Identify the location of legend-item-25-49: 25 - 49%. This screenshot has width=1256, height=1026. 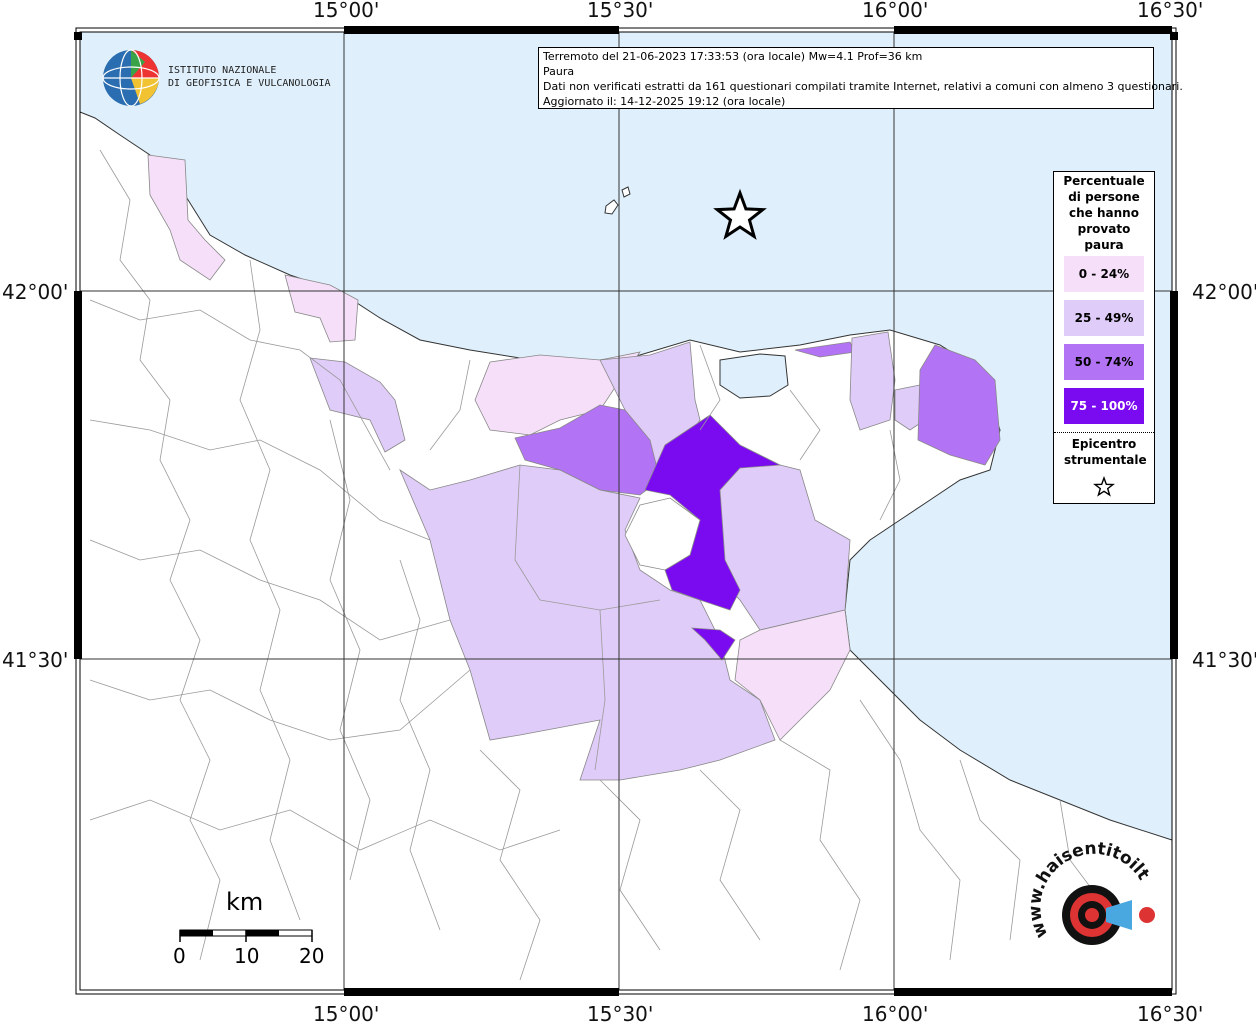
(1104, 318).